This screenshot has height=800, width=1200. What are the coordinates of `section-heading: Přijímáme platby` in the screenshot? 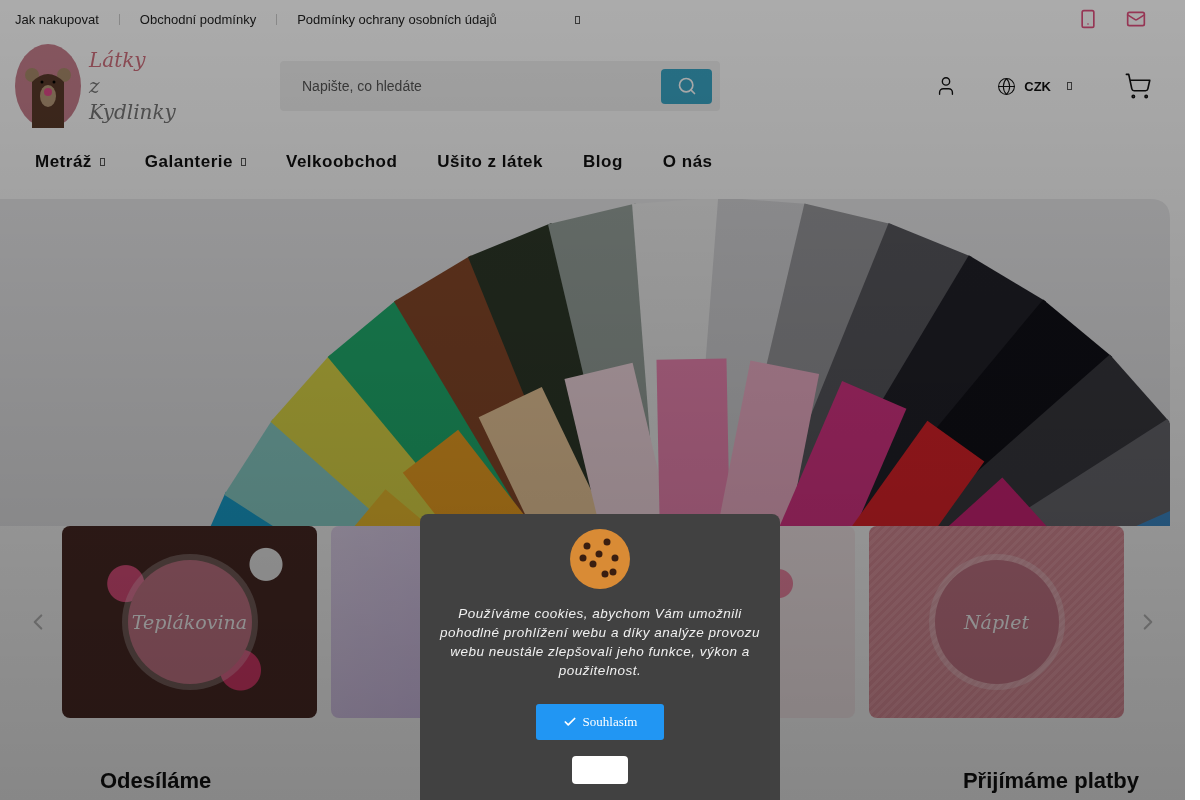 It's located at (1050, 781).